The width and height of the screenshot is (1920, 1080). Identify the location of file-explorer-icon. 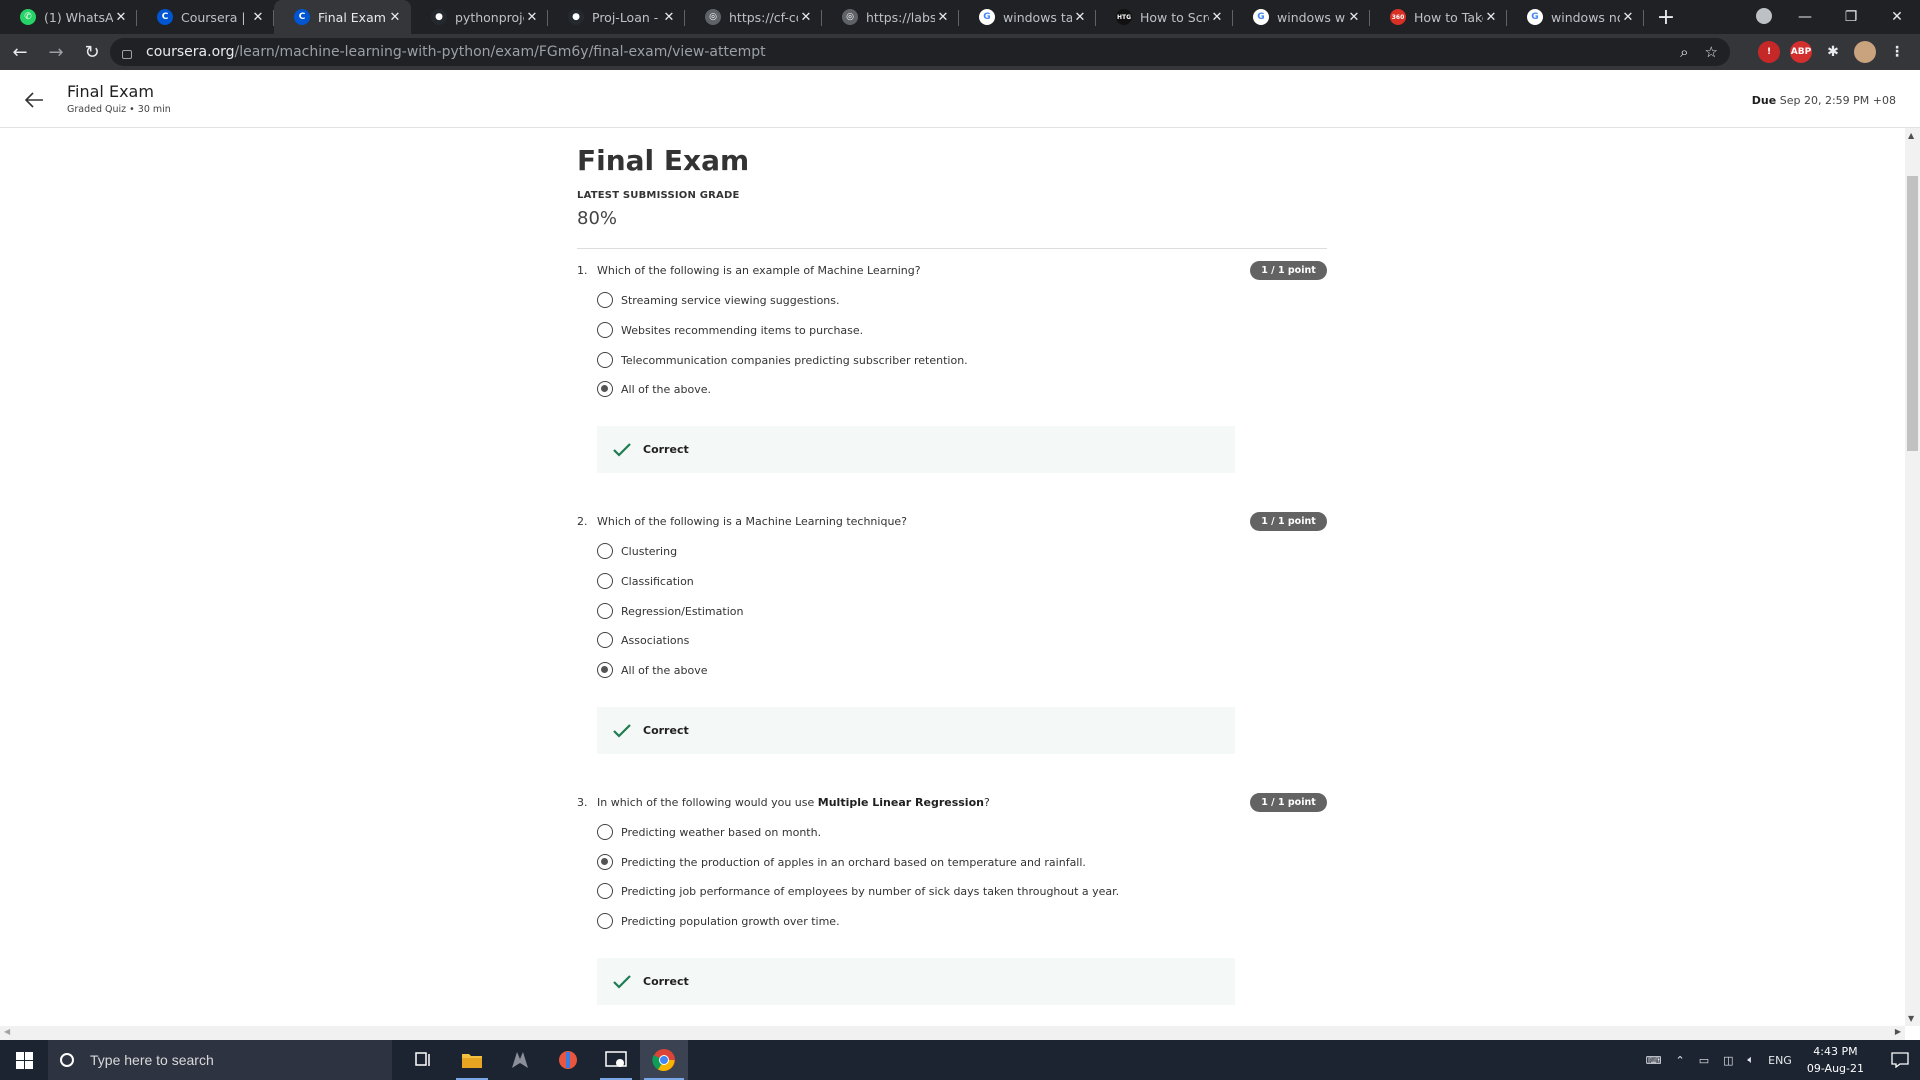
(472, 1060).